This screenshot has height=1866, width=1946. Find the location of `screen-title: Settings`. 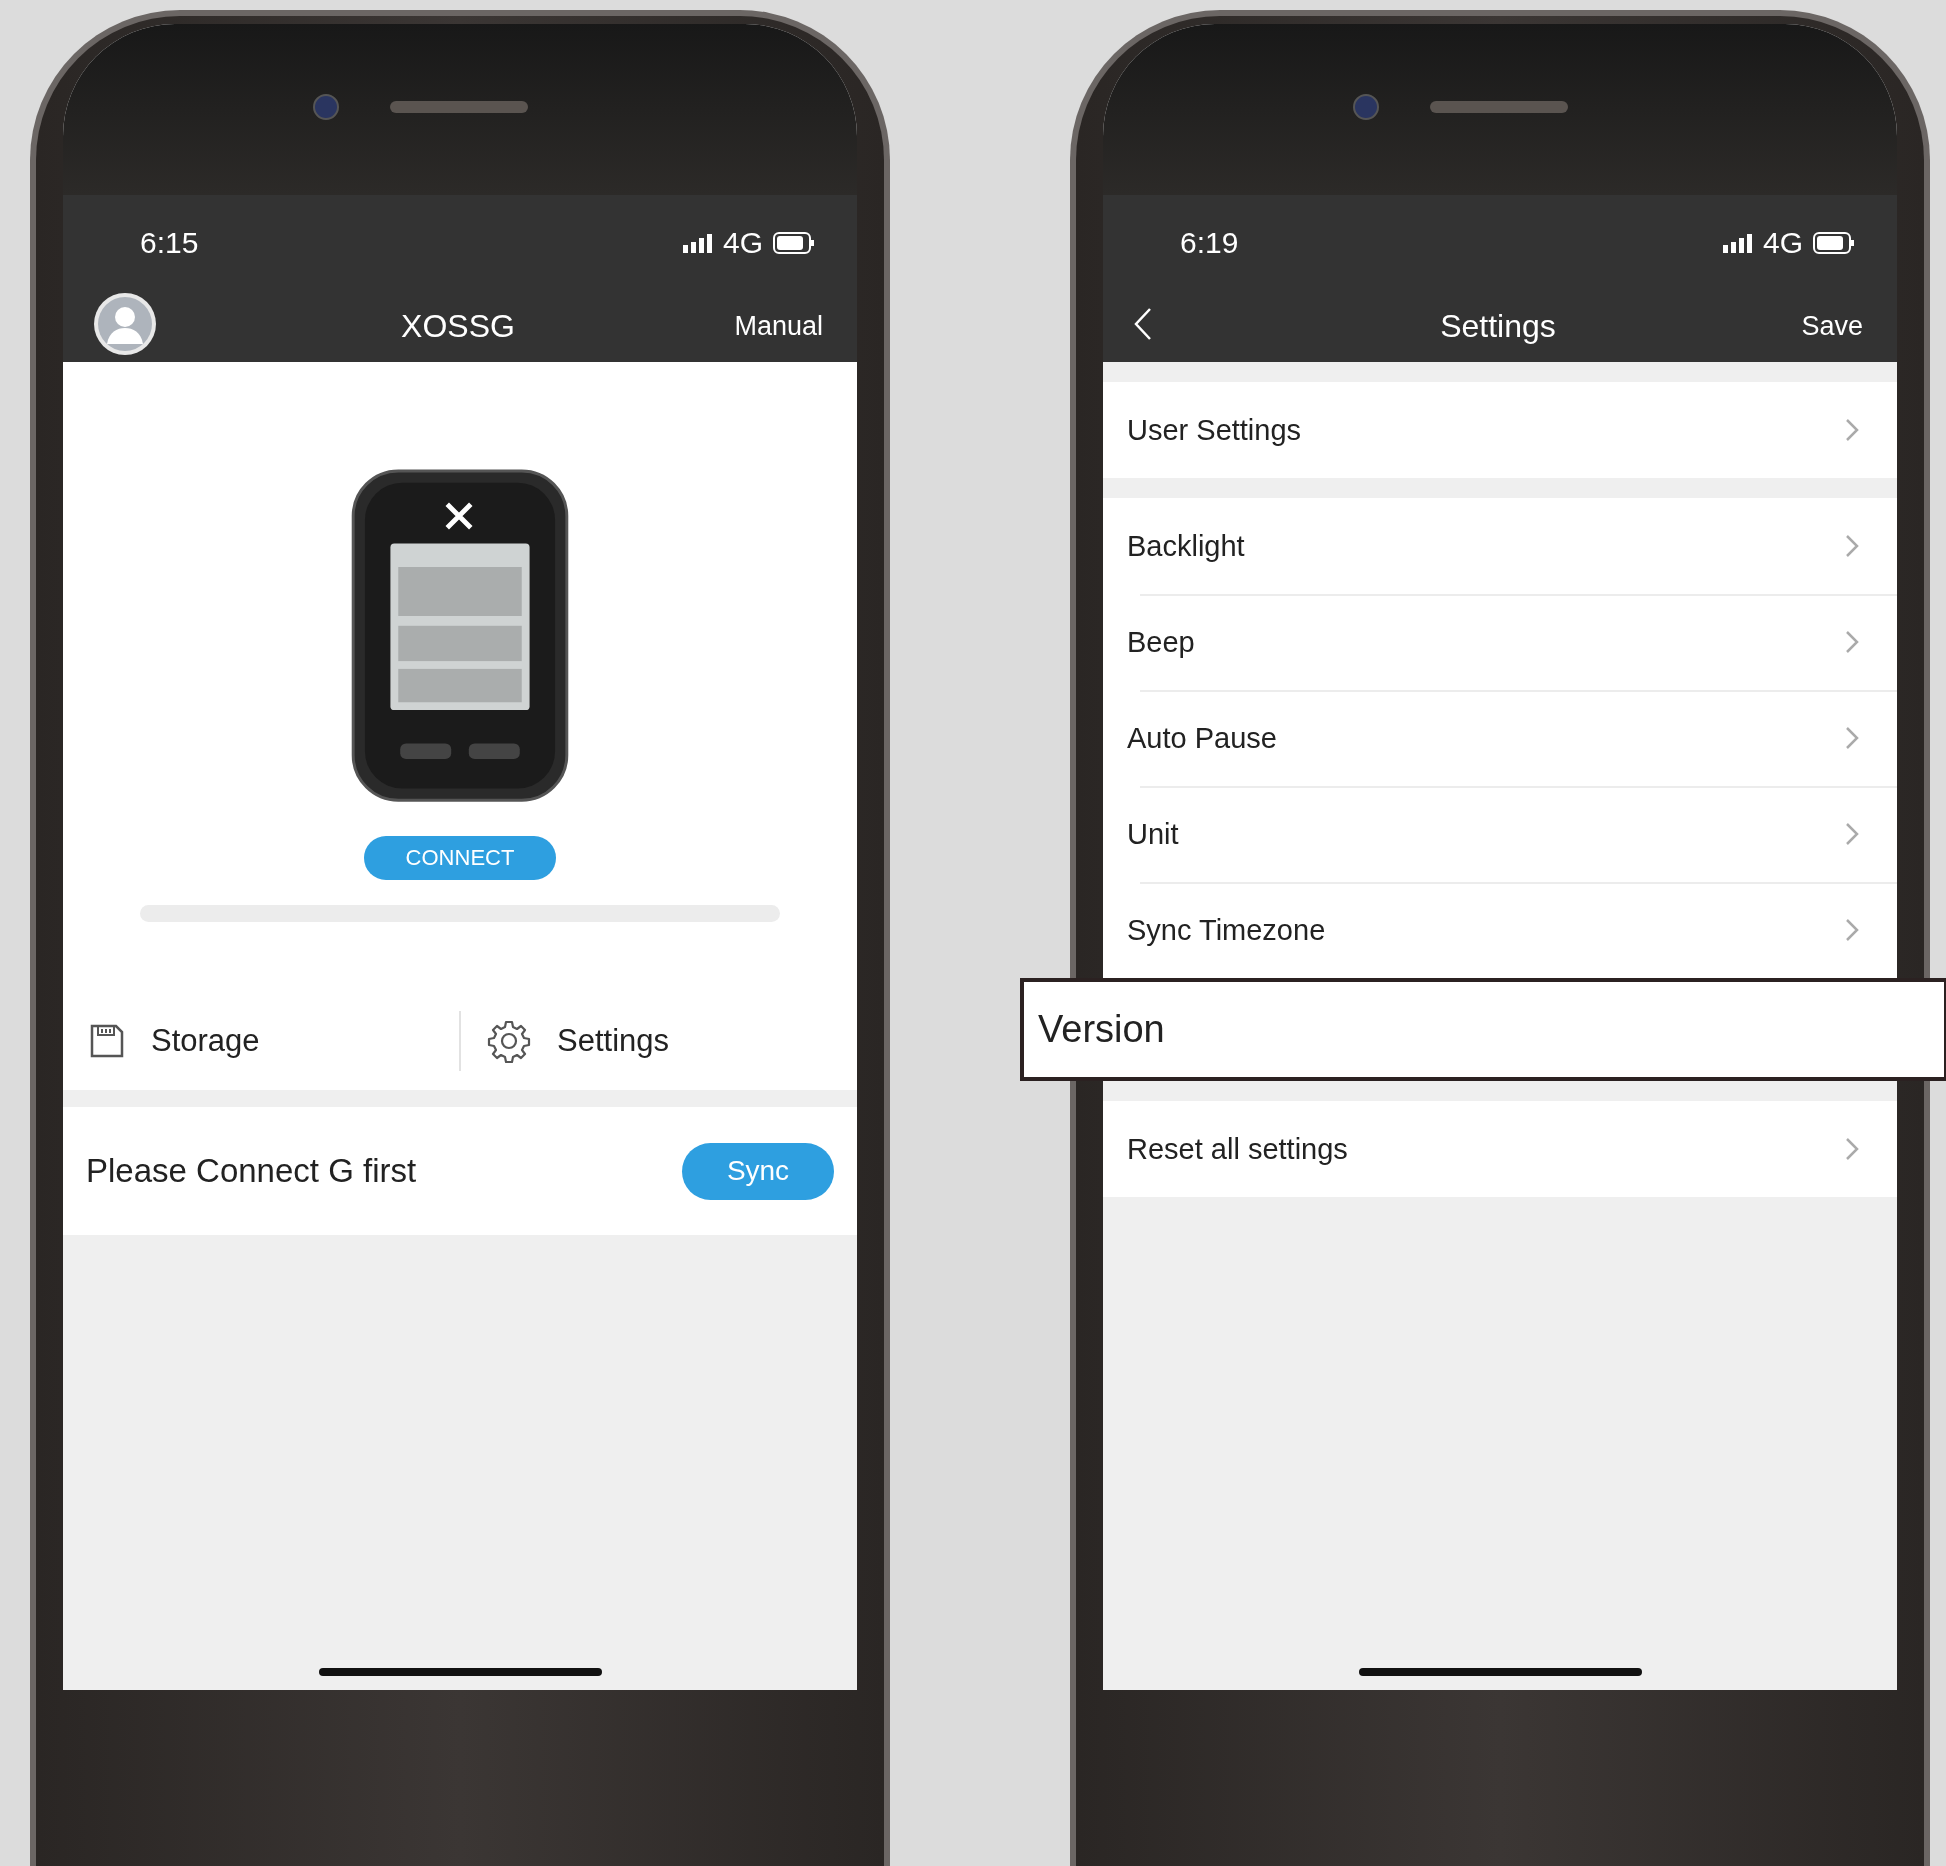

screen-title: Settings is located at coordinates (1498, 326).